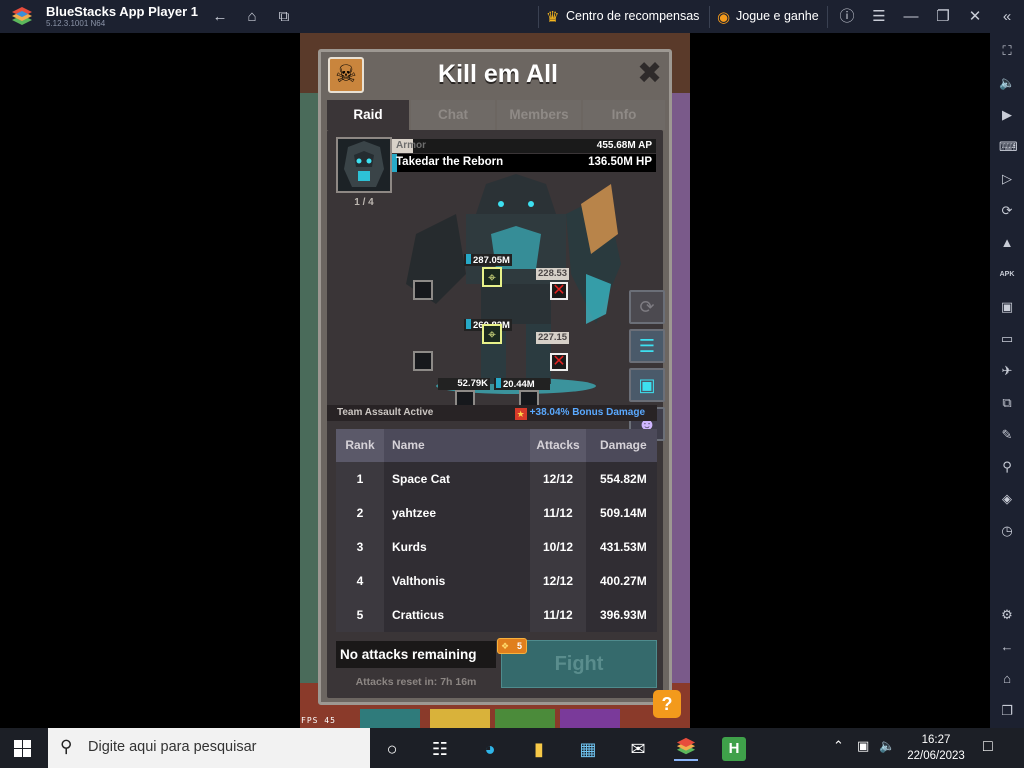  I want to click on screen-record-icon: ▶, so click(1007, 115).